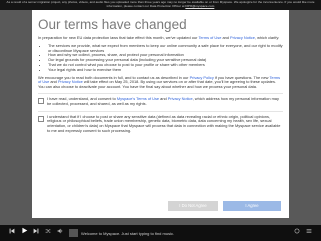  I want to click on intro-text-end: , which clarify:, so click(267, 37).